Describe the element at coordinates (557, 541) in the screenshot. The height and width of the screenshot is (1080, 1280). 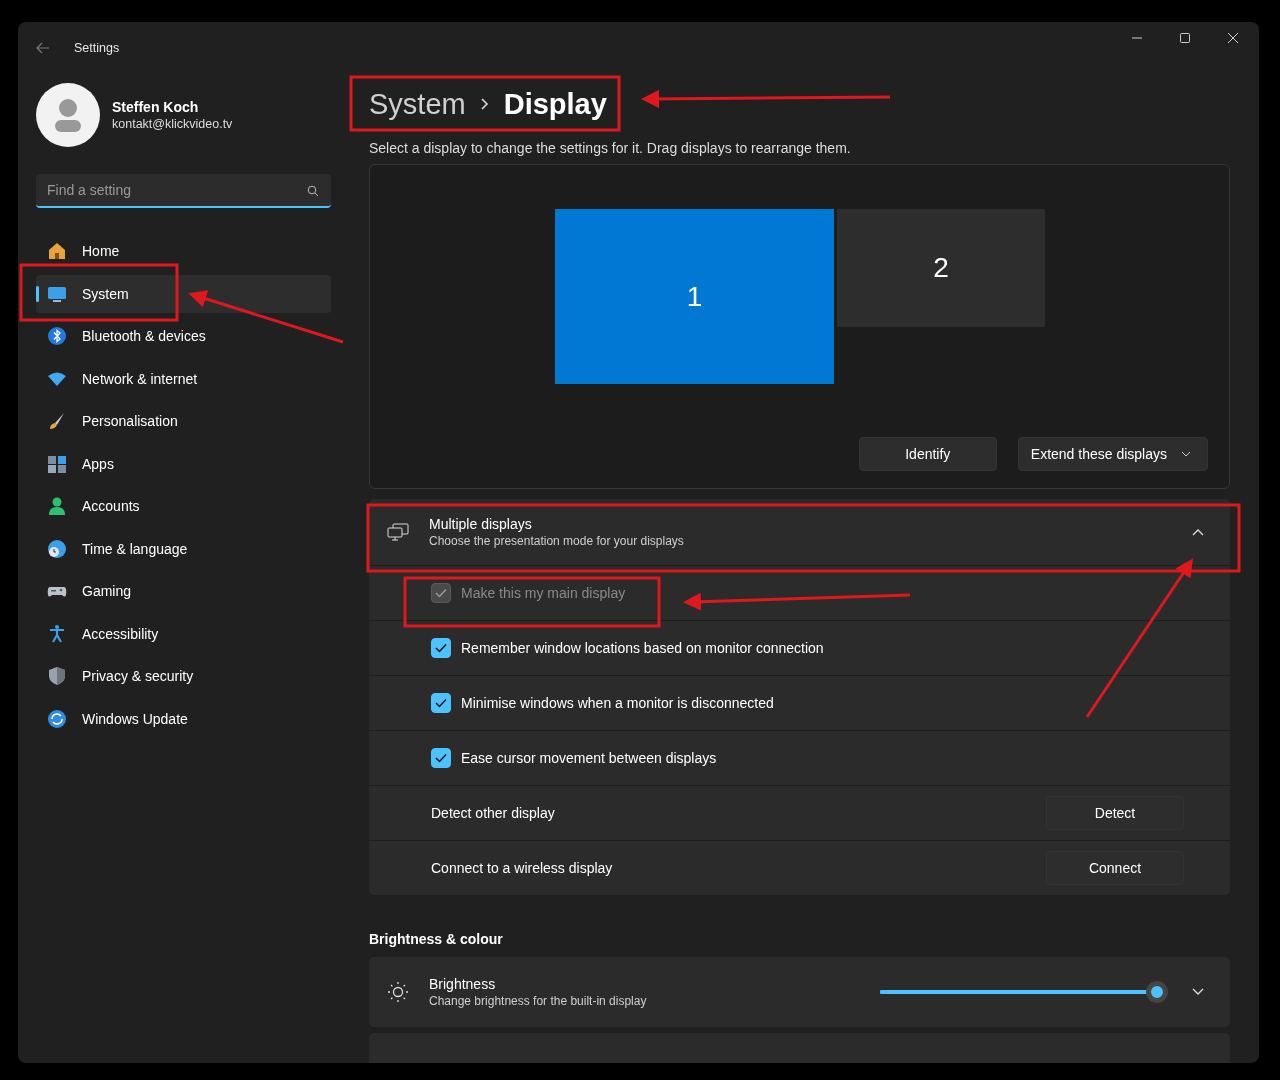
I see `card-subtitle: Choose the presentation mode for your displays` at that location.